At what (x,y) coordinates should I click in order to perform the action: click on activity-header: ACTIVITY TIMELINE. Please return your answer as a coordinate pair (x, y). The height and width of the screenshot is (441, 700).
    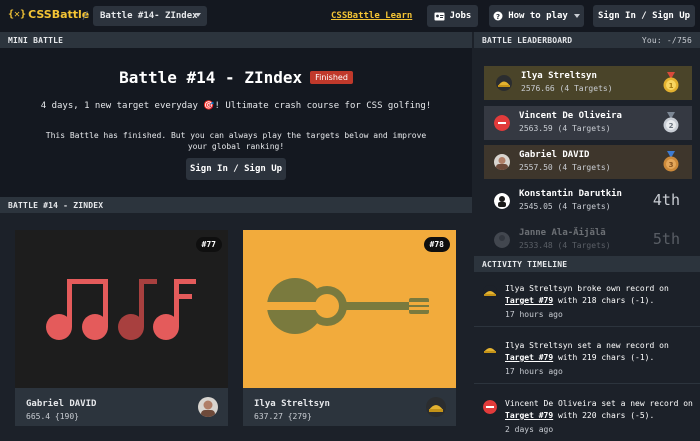
    Looking at the image, I should click on (587, 264).